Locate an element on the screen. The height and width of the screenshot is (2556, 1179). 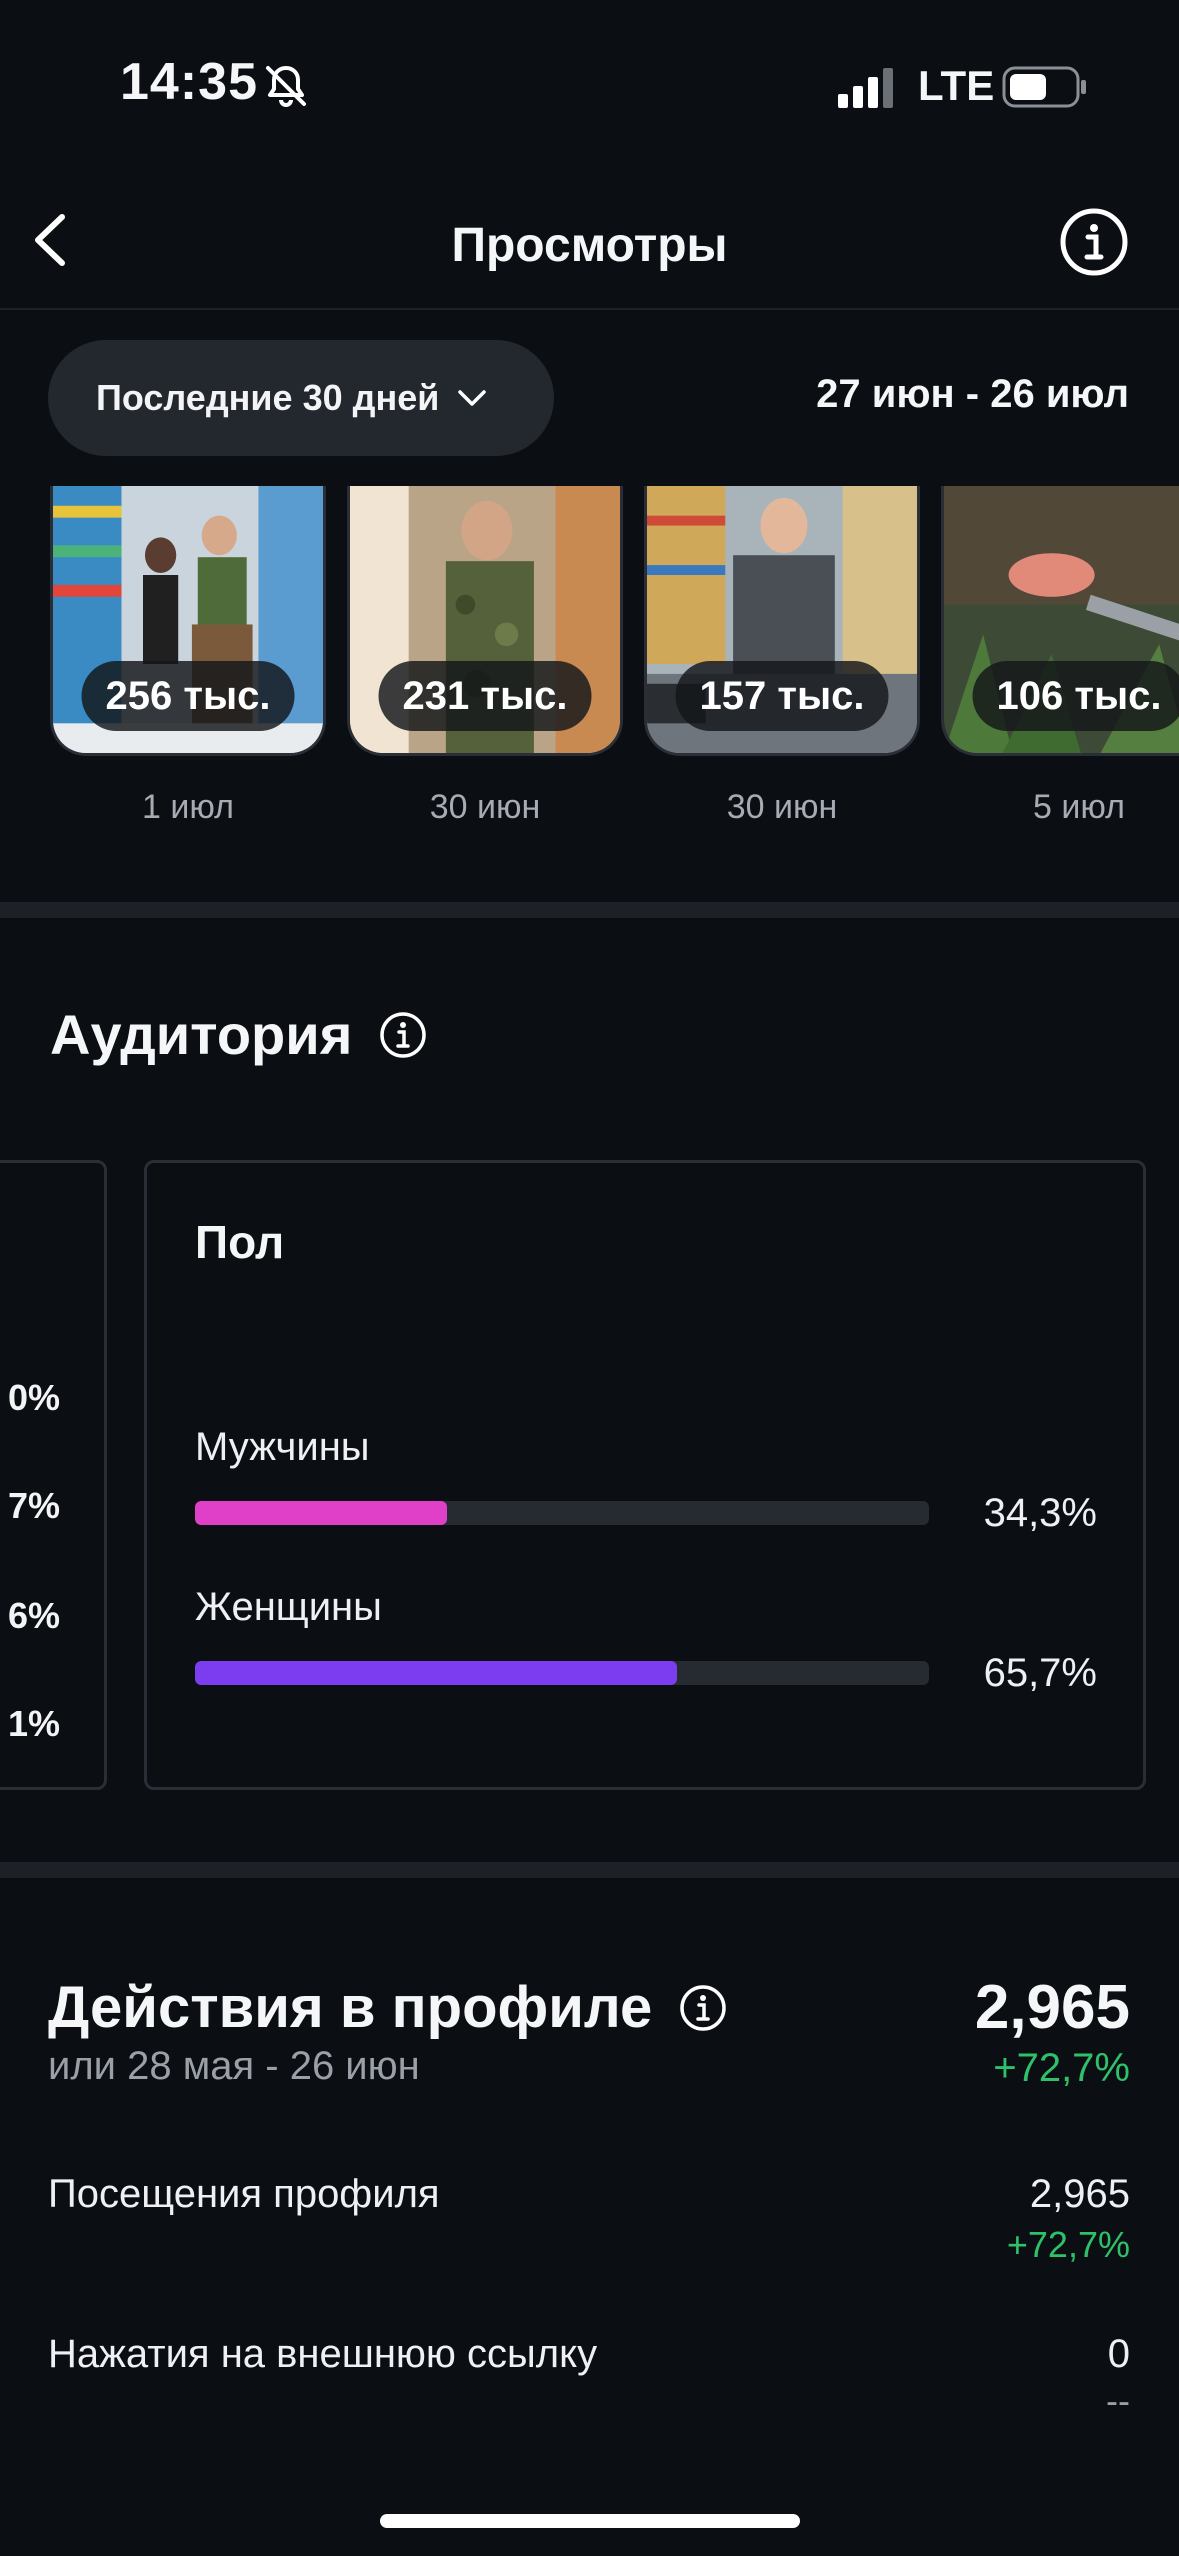
date-range-dropdown-label: Последние 30 дней is located at coordinates (268, 397).